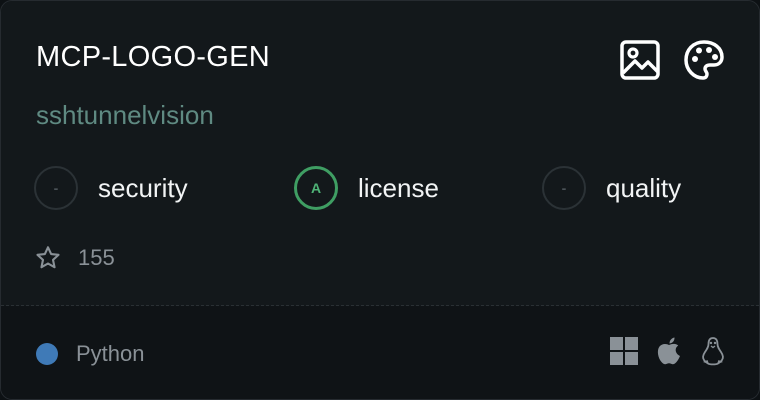 This screenshot has width=760, height=400. I want to click on badge-license: A license, so click(366, 188).